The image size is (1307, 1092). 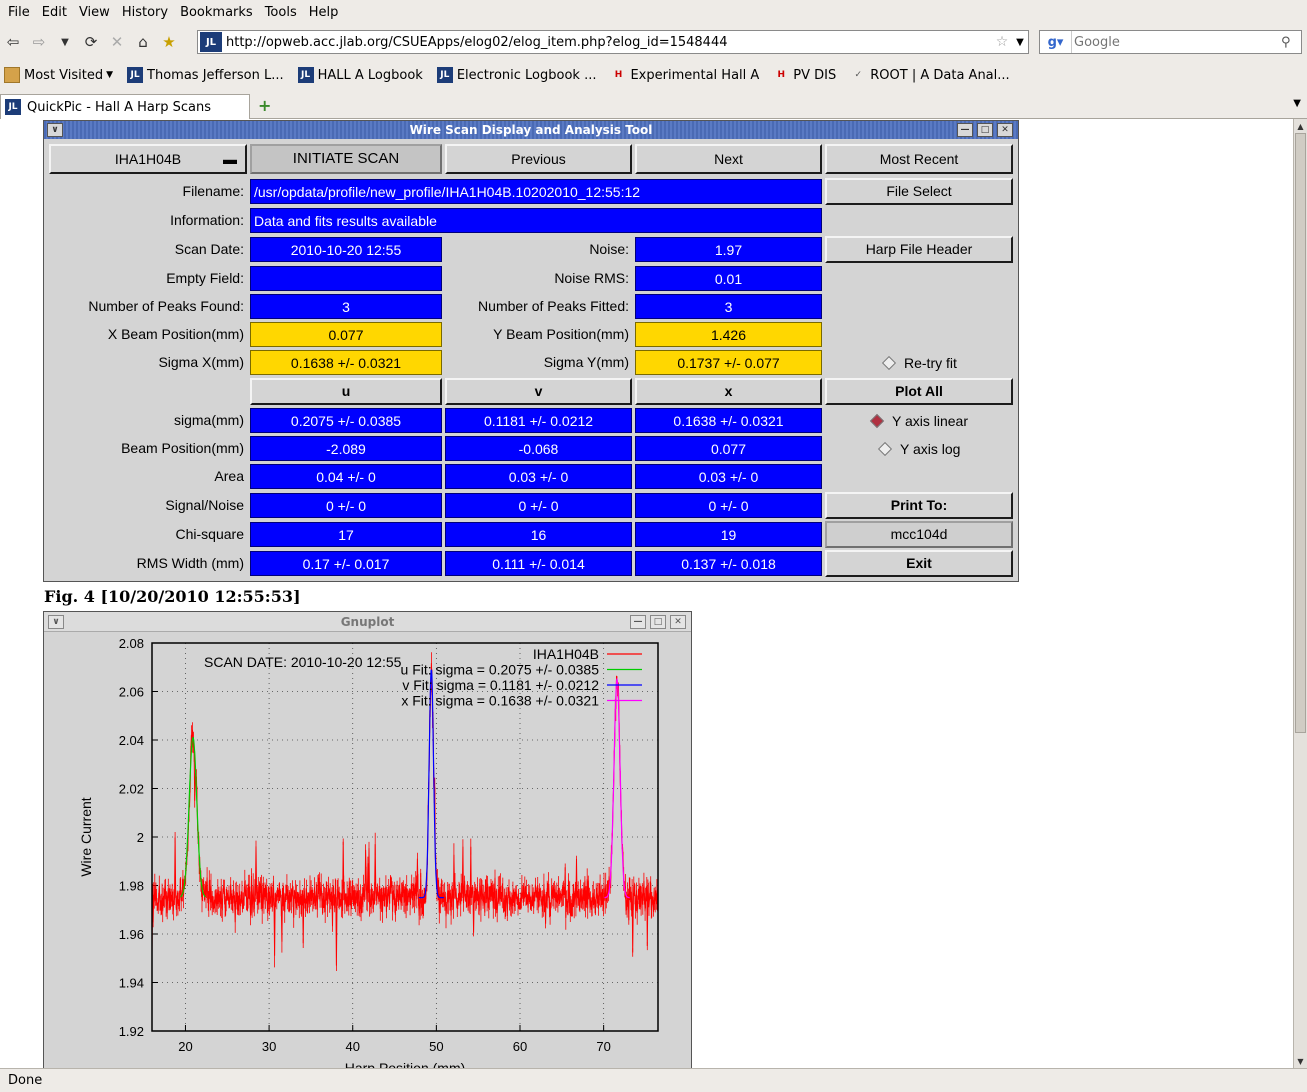 I want to click on history-dropdown-icon: ▼, so click(x=65, y=42).